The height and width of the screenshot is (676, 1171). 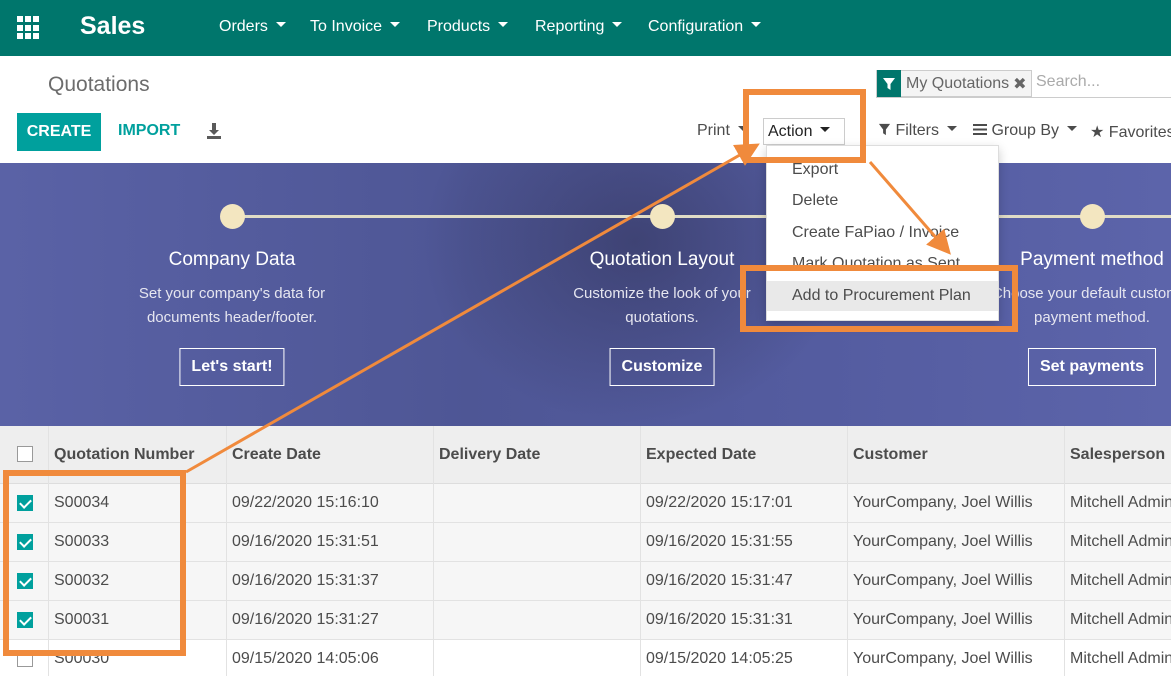 I want to click on column-header: Expected Date, so click(x=701, y=455).